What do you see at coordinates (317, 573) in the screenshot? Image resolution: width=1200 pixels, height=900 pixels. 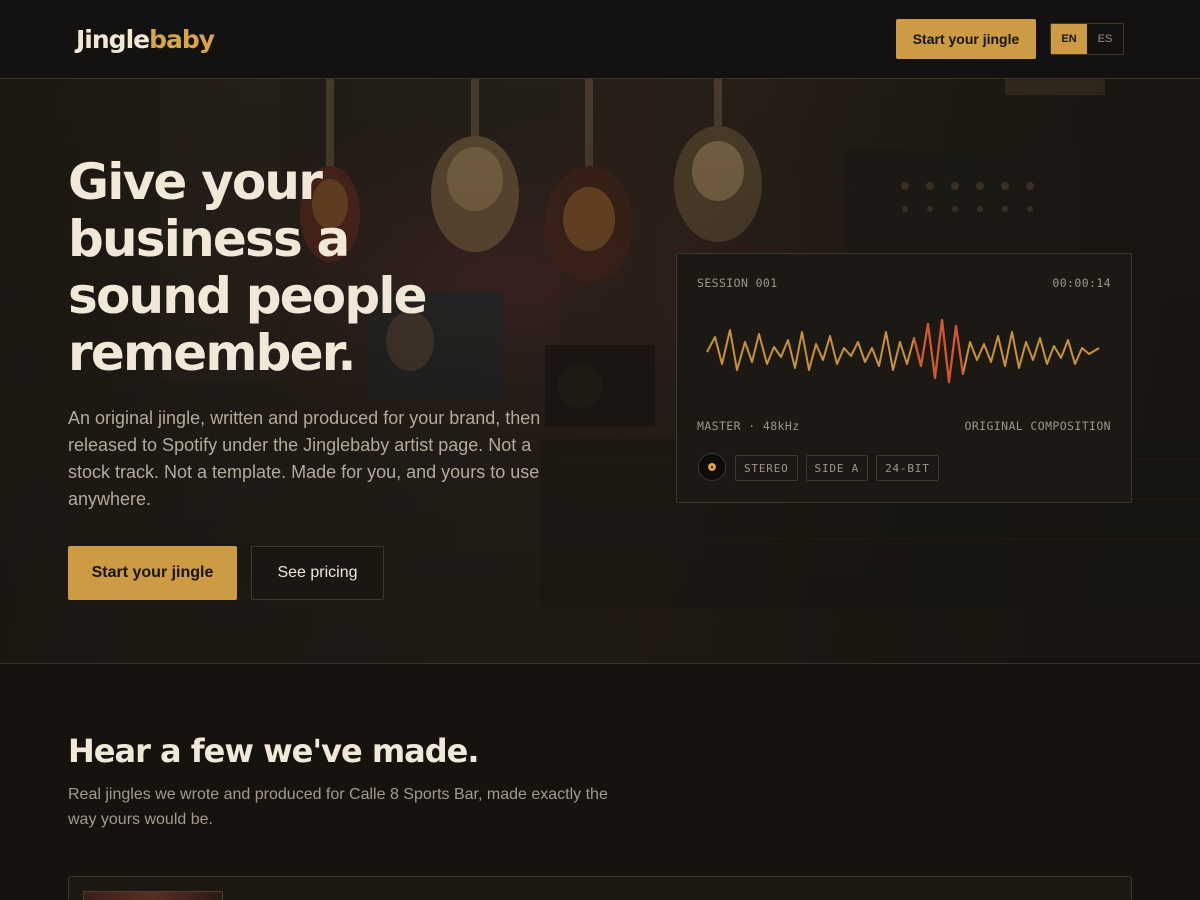 I see `see-pricing-button: See pricing` at bounding box center [317, 573].